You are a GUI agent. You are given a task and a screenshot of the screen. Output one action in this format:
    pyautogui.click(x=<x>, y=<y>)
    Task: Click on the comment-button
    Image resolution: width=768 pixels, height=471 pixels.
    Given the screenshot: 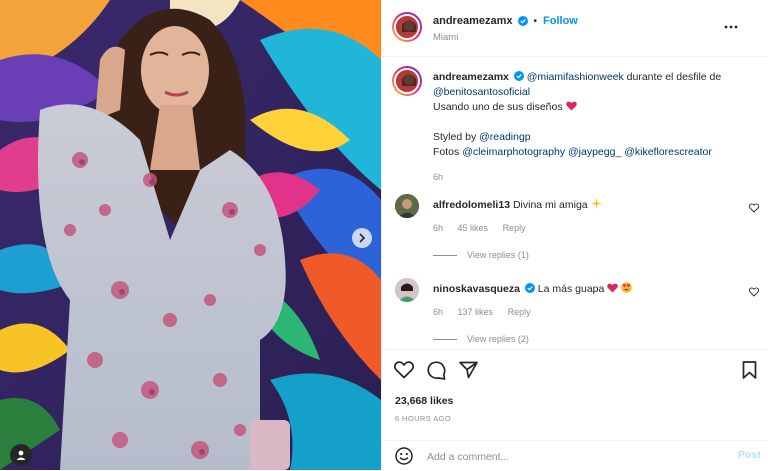 What is the action you would take?
    pyautogui.click(x=436, y=373)
    